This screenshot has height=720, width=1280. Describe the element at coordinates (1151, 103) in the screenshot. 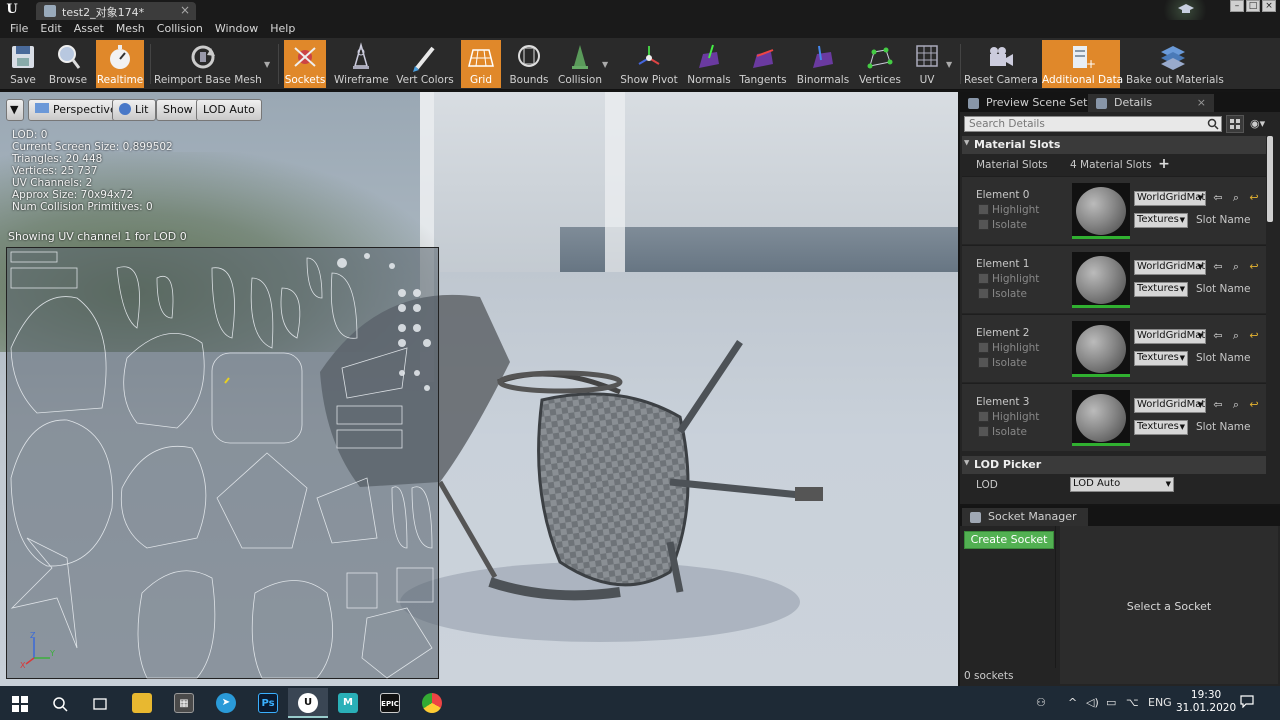

I see `tab-details: Details ×` at that location.